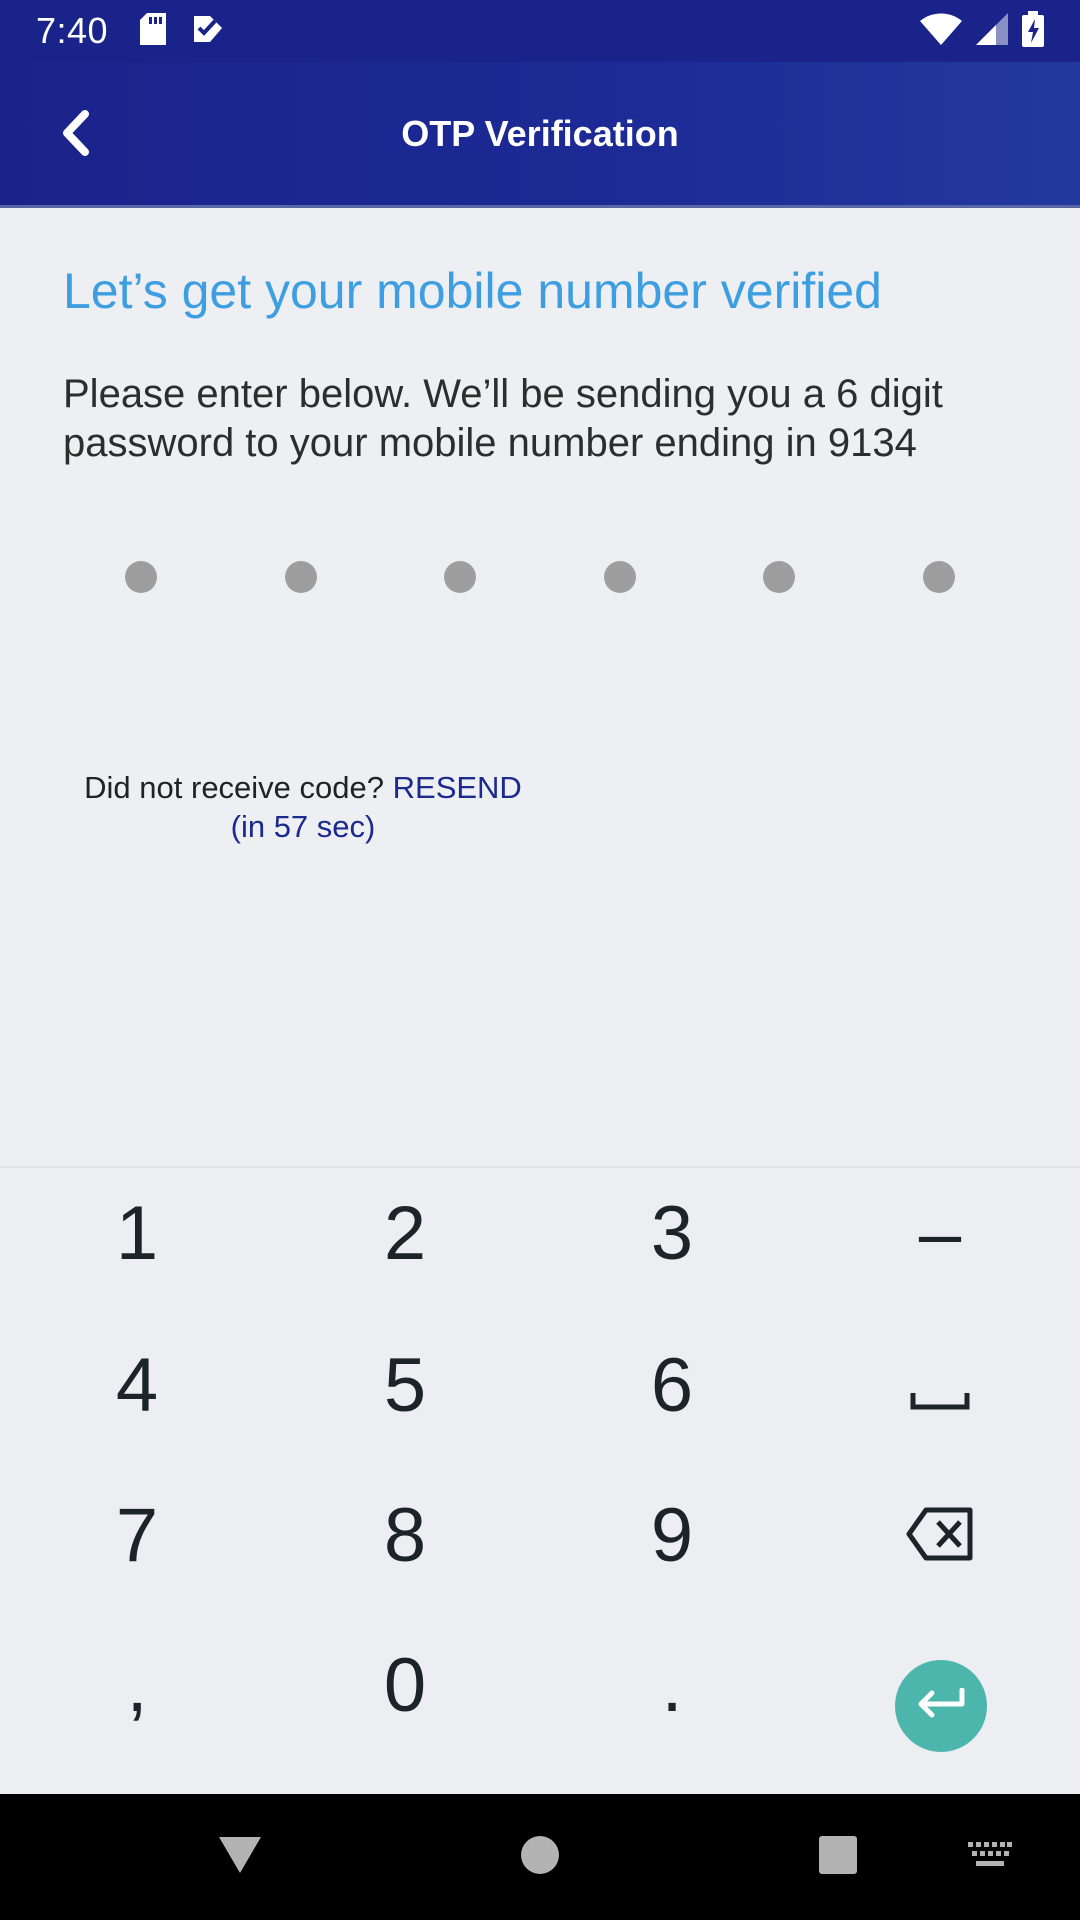 This screenshot has height=1920, width=1080. What do you see at coordinates (405, 1233) in the screenshot?
I see `key-2: 2` at bounding box center [405, 1233].